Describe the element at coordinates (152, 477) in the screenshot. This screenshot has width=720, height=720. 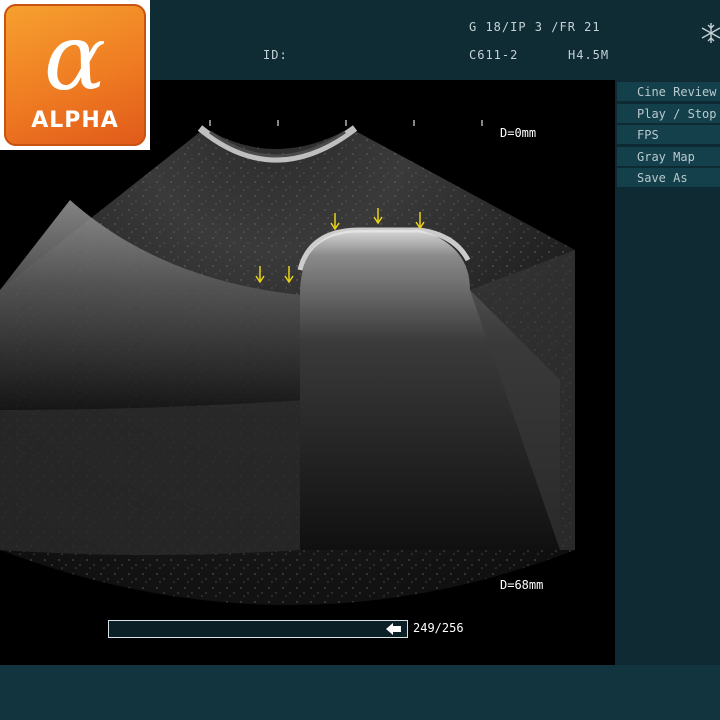
I see `deep-tissue` at that location.